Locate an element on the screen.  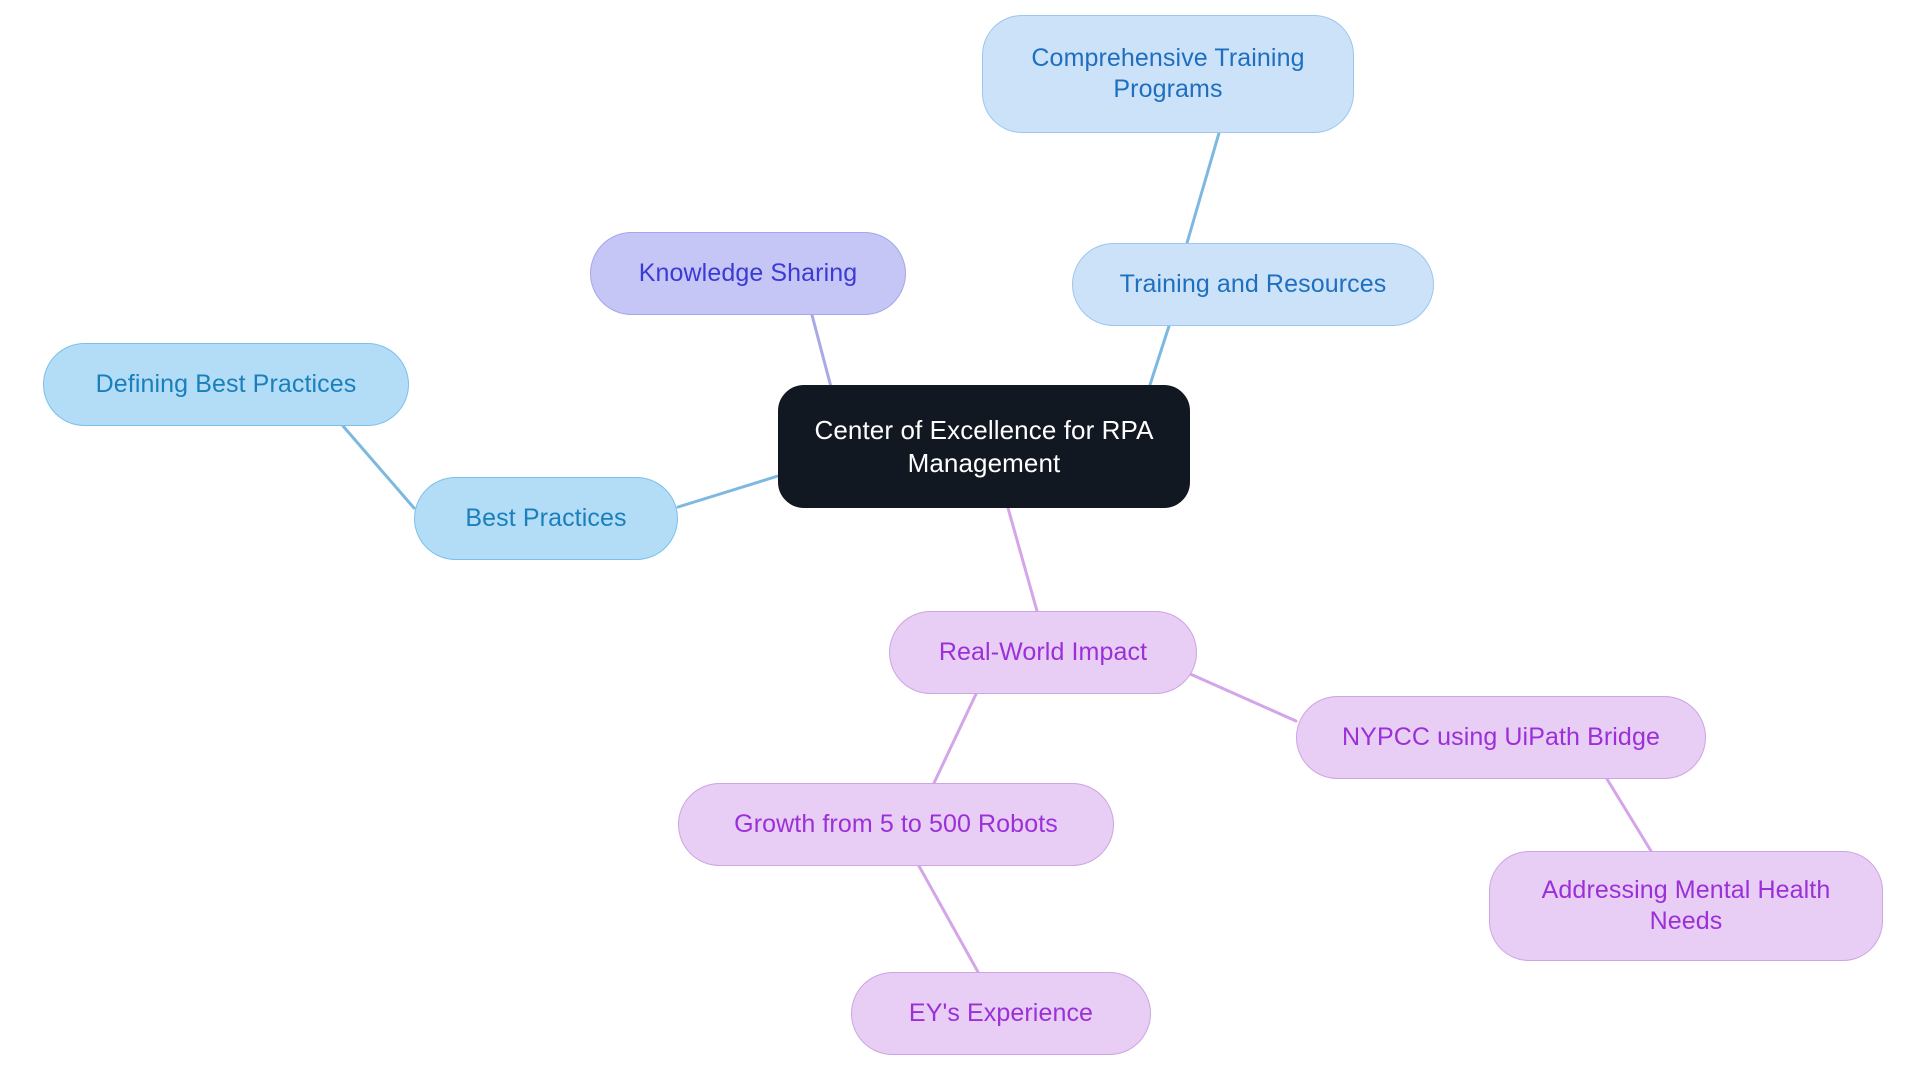
mindmap-node-root: Center of Excellence for RPA Management is located at coordinates (984, 446).